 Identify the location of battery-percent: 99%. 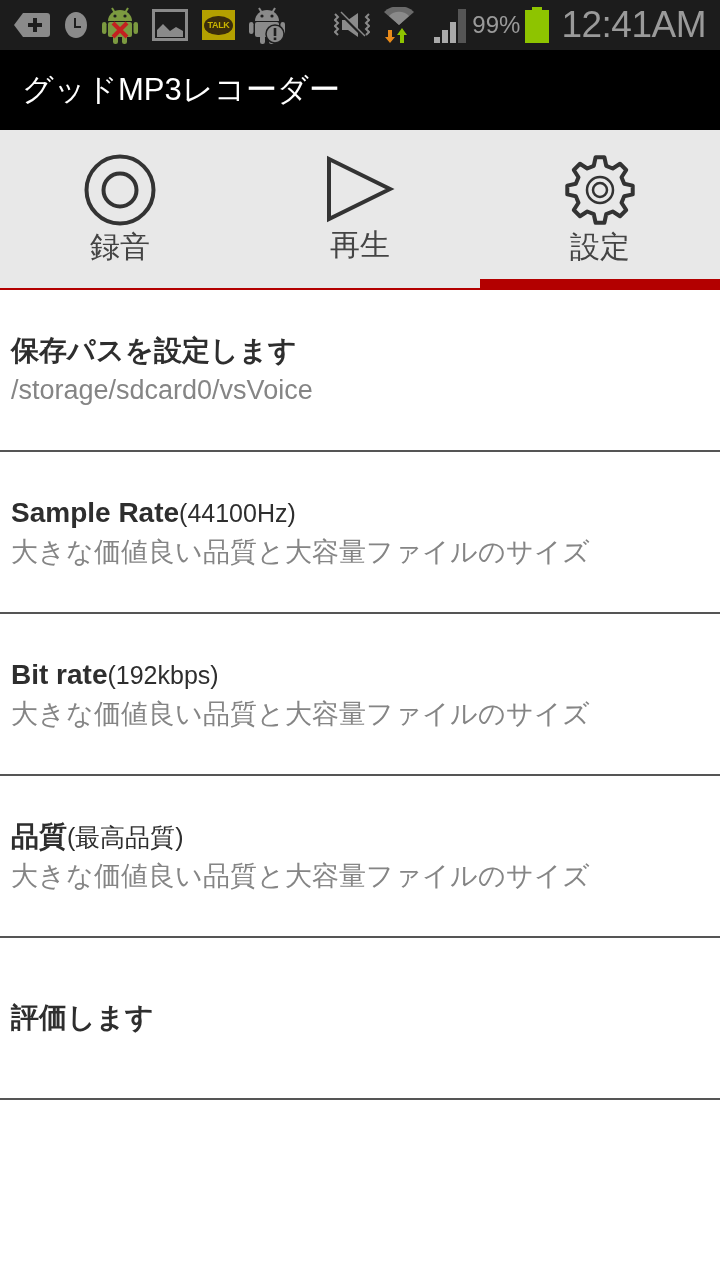
(496, 25).